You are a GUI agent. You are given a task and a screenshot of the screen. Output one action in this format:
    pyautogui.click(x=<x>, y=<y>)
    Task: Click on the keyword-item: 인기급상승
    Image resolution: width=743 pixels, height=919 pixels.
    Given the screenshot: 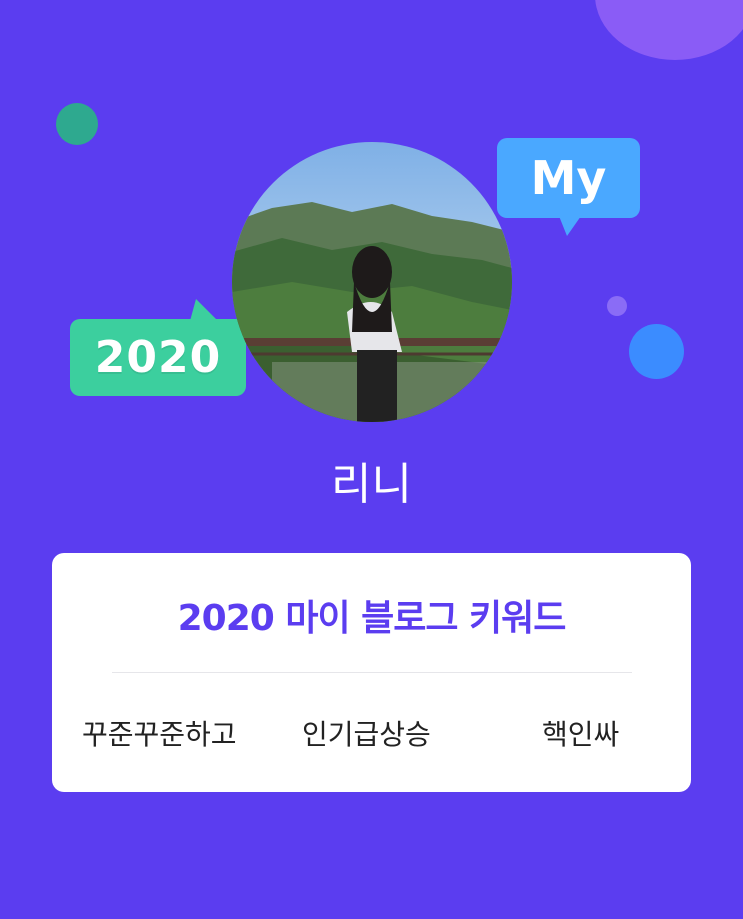 What is the action you would take?
    pyautogui.click(x=366, y=734)
    